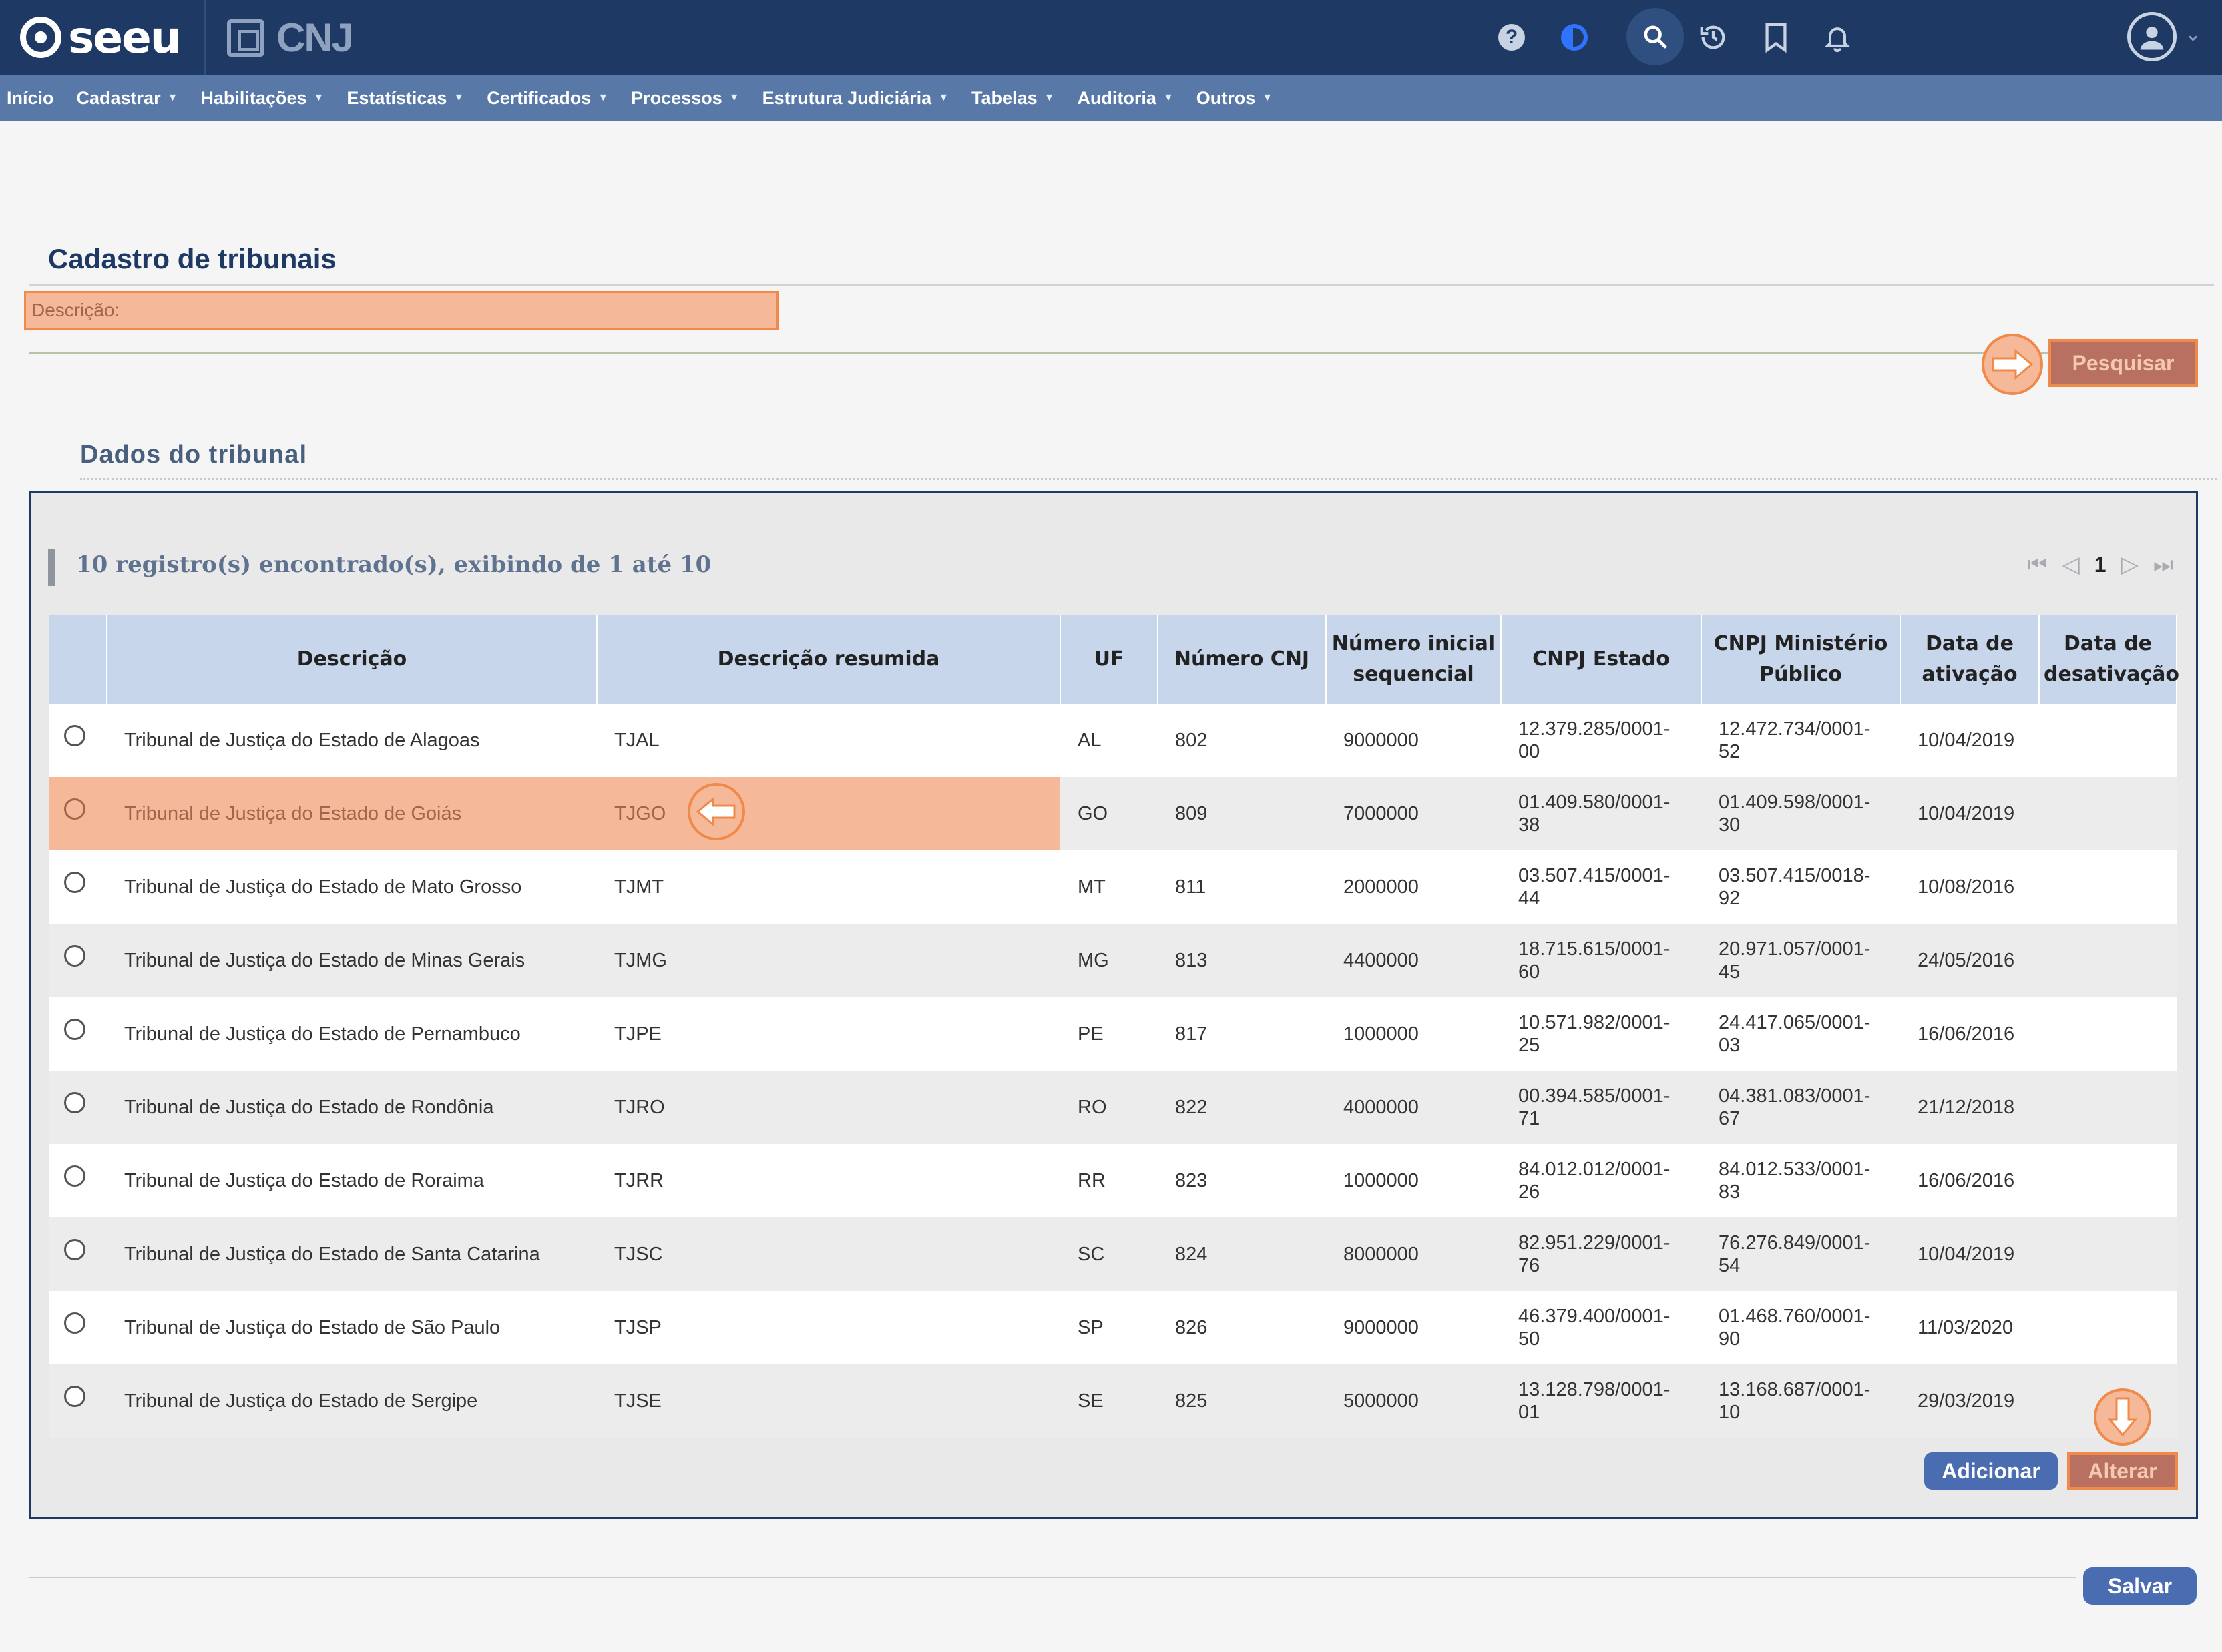 The height and width of the screenshot is (1652, 2222). I want to click on cell-seq: 9000000, so click(1413, 740).